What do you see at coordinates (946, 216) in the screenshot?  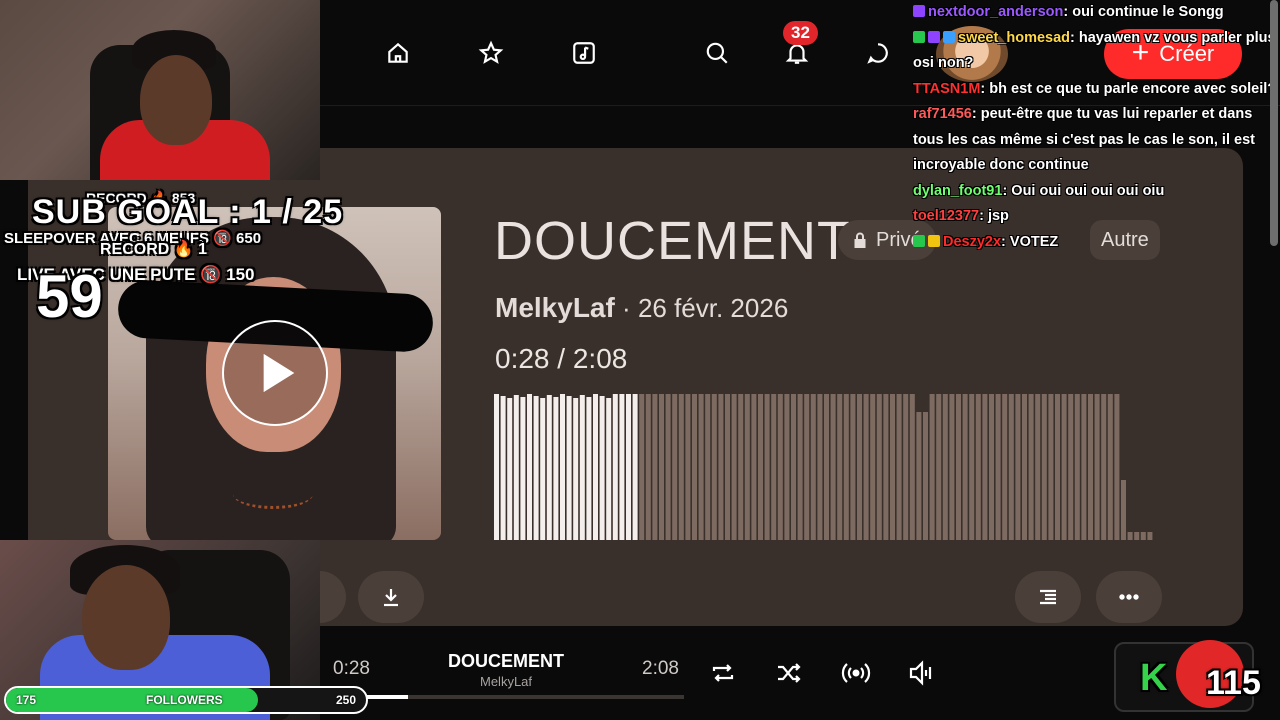 I see `chat-username: toel12377` at bounding box center [946, 216].